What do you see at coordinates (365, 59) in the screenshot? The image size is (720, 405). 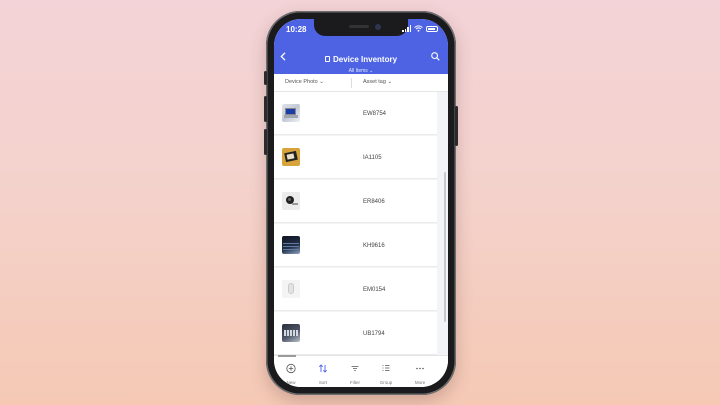 I see `app-title-text: Device Inventory` at bounding box center [365, 59].